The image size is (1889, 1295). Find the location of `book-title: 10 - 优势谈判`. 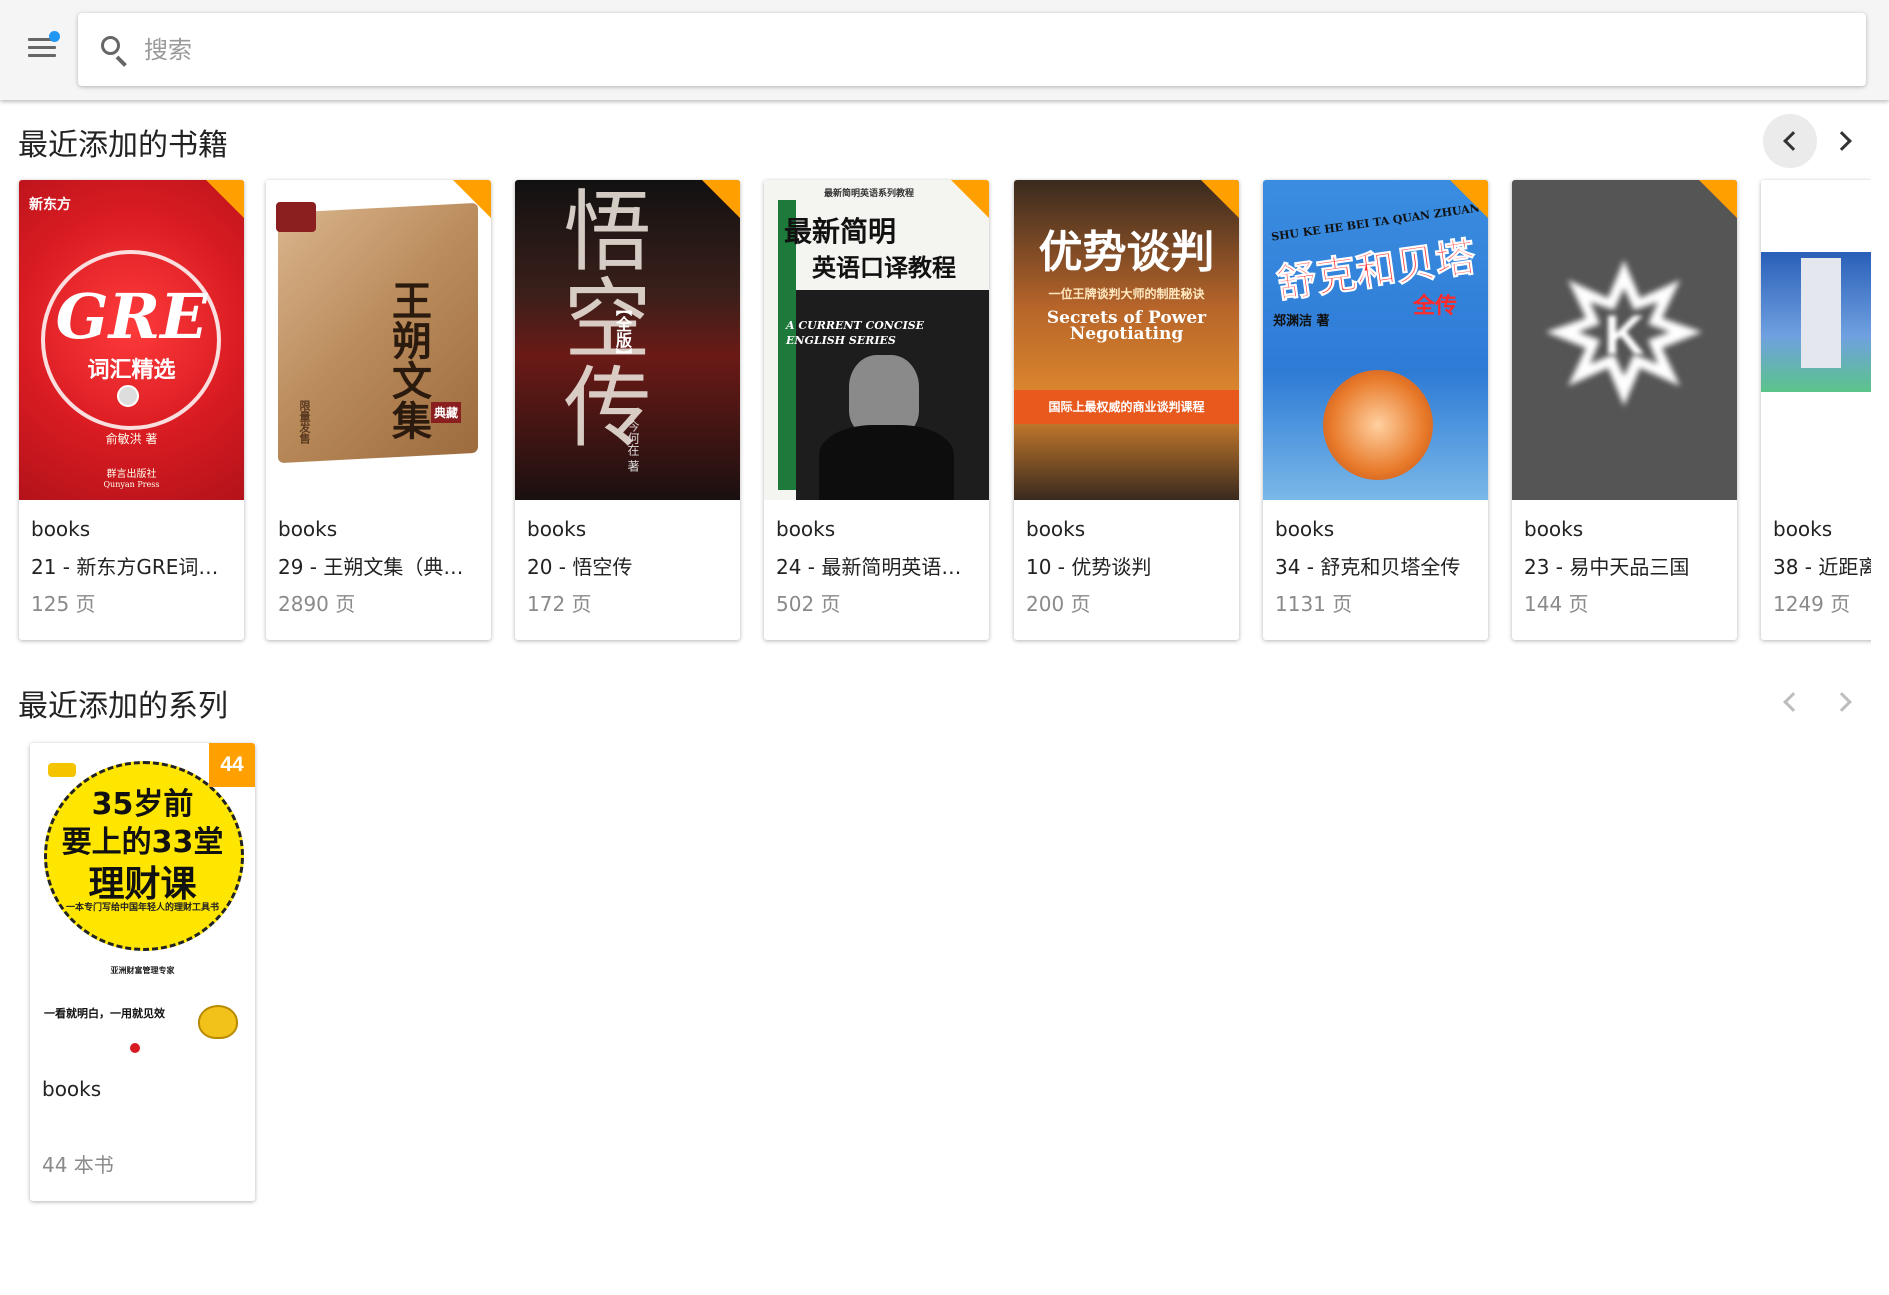

book-title: 10 - 优势谈判 is located at coordinates (1089, 567).